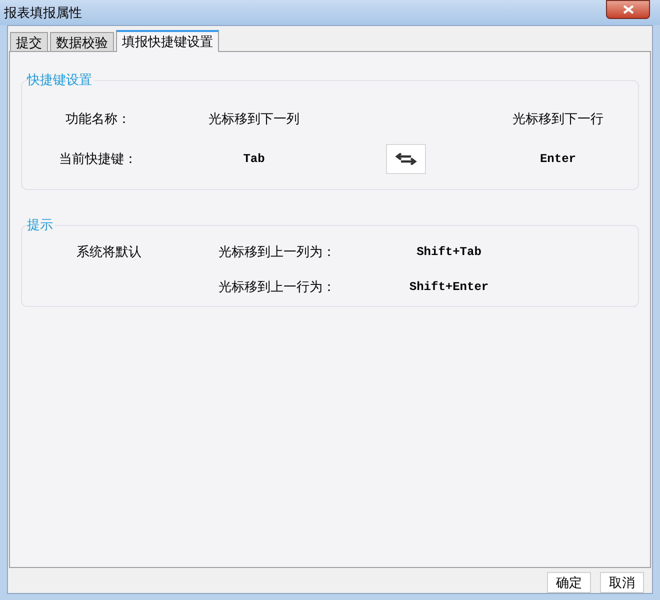 Image resolution: width=660 pixels, height=600 pixels. Describe the element at coordinates (569, 582) in the screenshot. I see `dialog-button: 确定` at that location.